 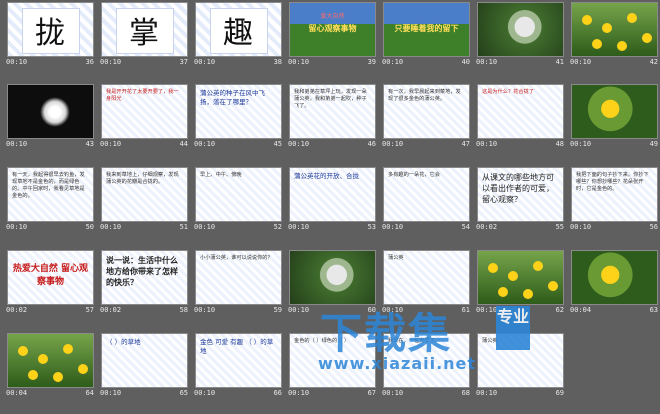 What do you see at coordinates (144, 277) in the screenshot?
I see `slide-preview: 说一说：生活中什么地方给你带来了怎样的快乐？` at bounding box center [144, 277].